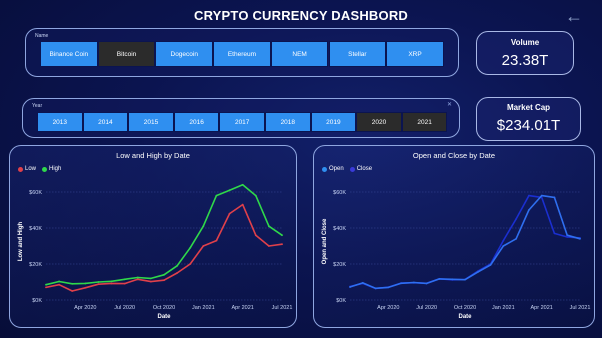 Image resolution: width=602 pixels, height=338 pixels. I want to click on name-option-ethereum: Ethereum, so click(242, 54).